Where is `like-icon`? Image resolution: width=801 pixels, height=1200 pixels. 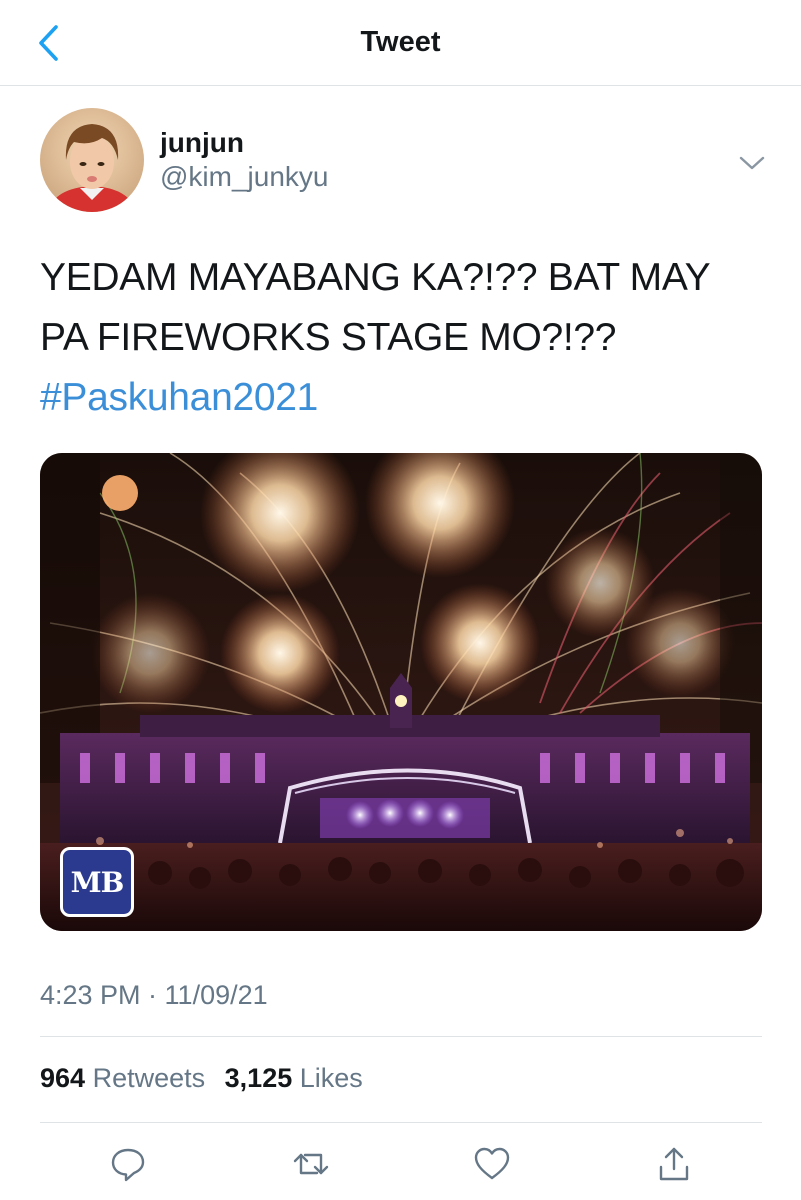
like-icon is located at coordinates (492, 1163).